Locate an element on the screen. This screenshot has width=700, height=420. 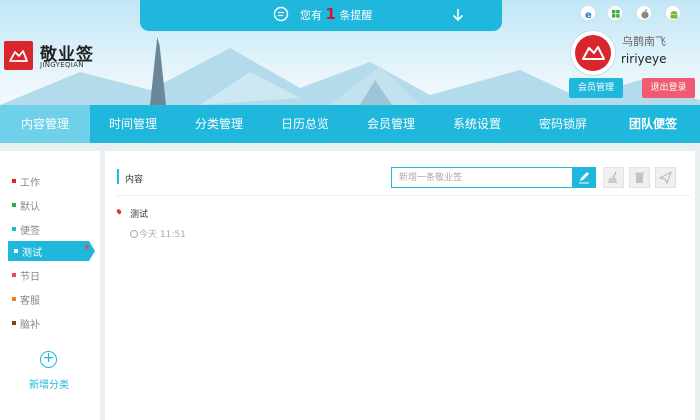
divider is located at coordinates (403, 195).